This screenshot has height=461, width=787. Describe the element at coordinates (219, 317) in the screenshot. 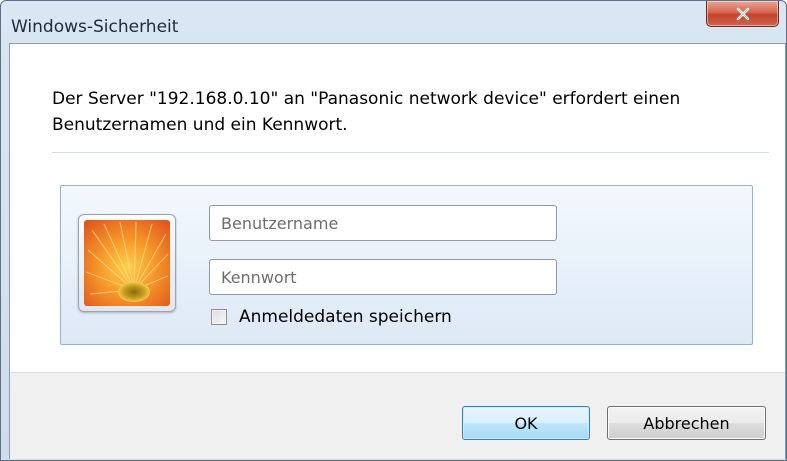

I see `remember-checkbox` at that location.